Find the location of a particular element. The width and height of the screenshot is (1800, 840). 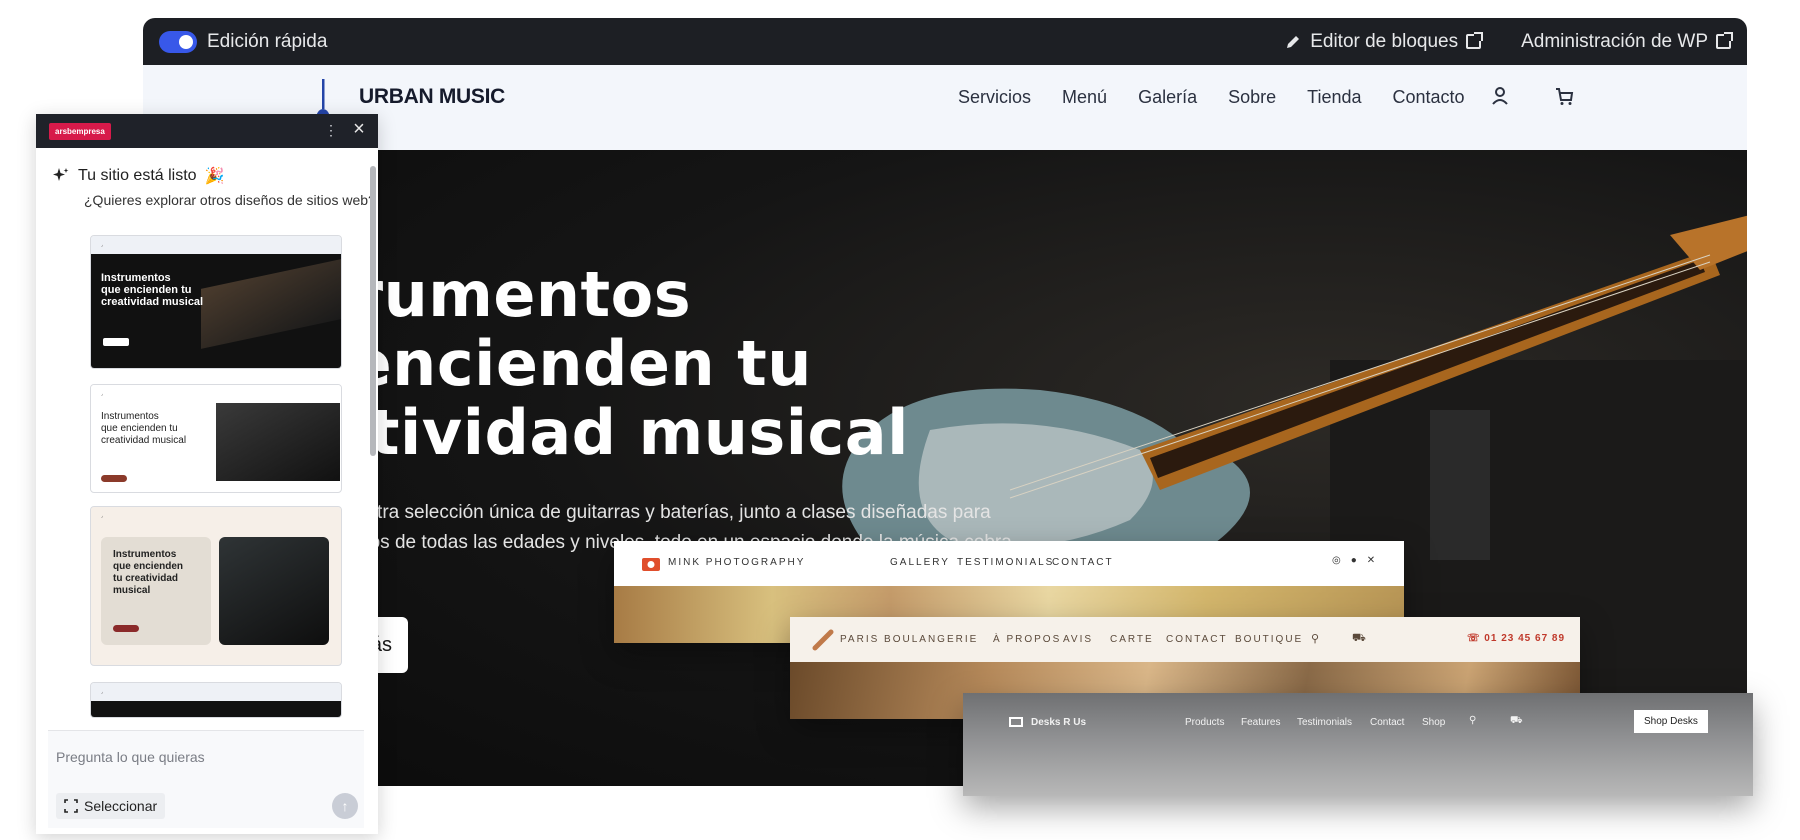

paris-nav-item: AVIS is located at coordinates (1078, 639).